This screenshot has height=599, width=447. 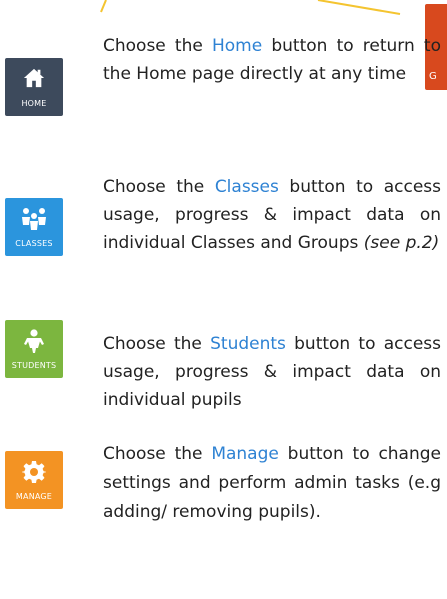 What do you see at coordinates (401, 243) in the screenshot?
I see `page-reference: (see p.2)` at bounding box center [401, 243].